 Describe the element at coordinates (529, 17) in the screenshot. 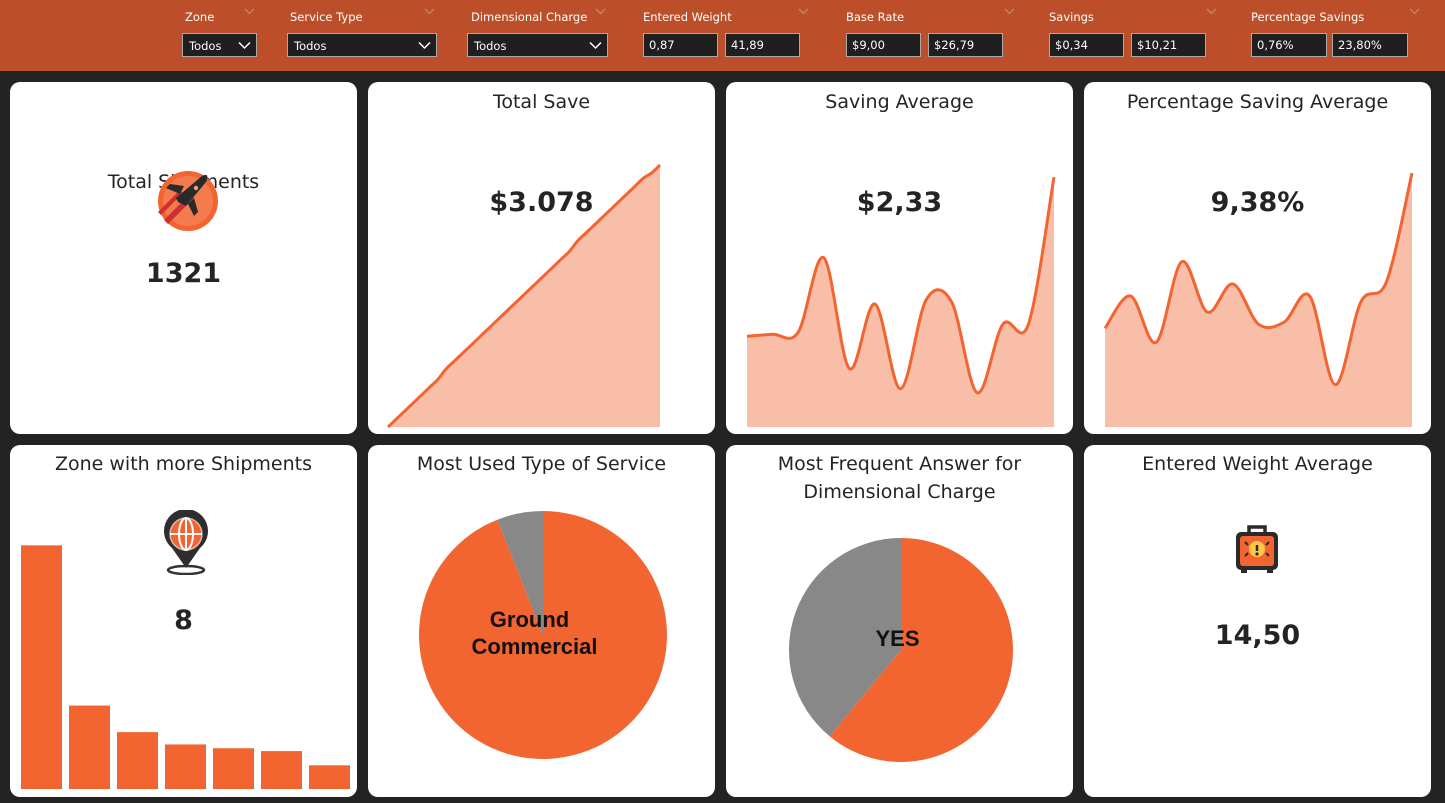

I see `dimensional-charge-filter-label: Dimensional Charge` at that location.